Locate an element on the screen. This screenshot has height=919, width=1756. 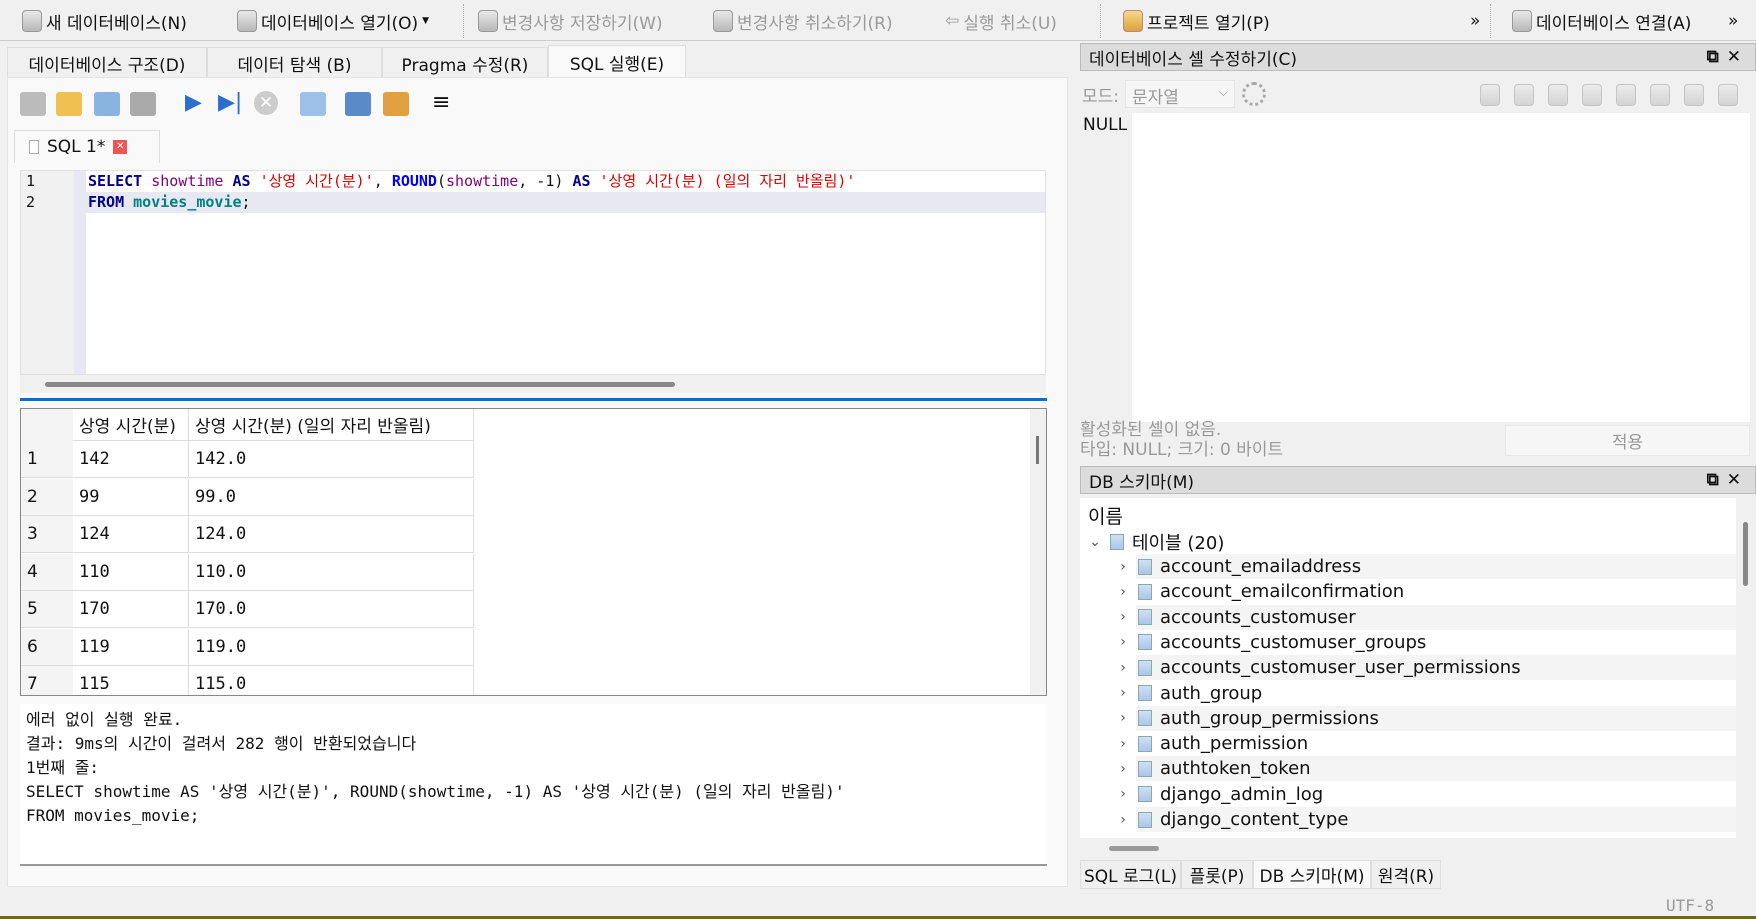
execute-line-icon: ▶| is located at coordinates (230, 102).